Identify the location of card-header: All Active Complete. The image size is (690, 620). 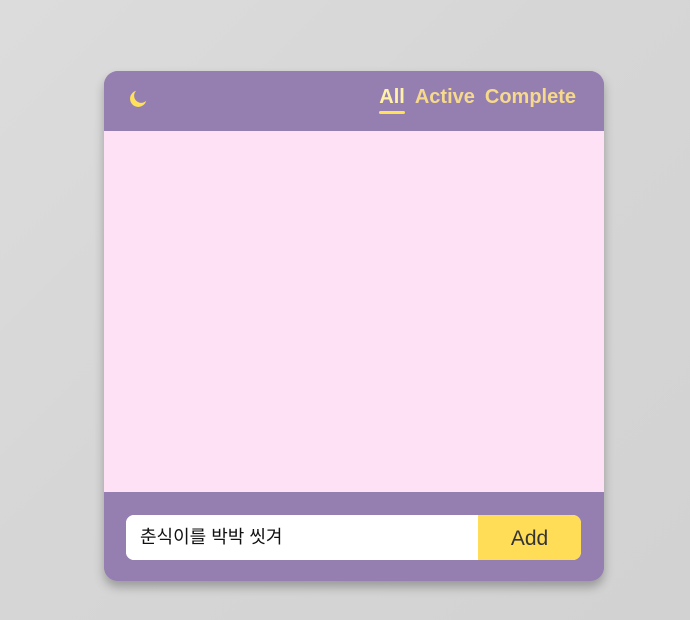
(354, 101).